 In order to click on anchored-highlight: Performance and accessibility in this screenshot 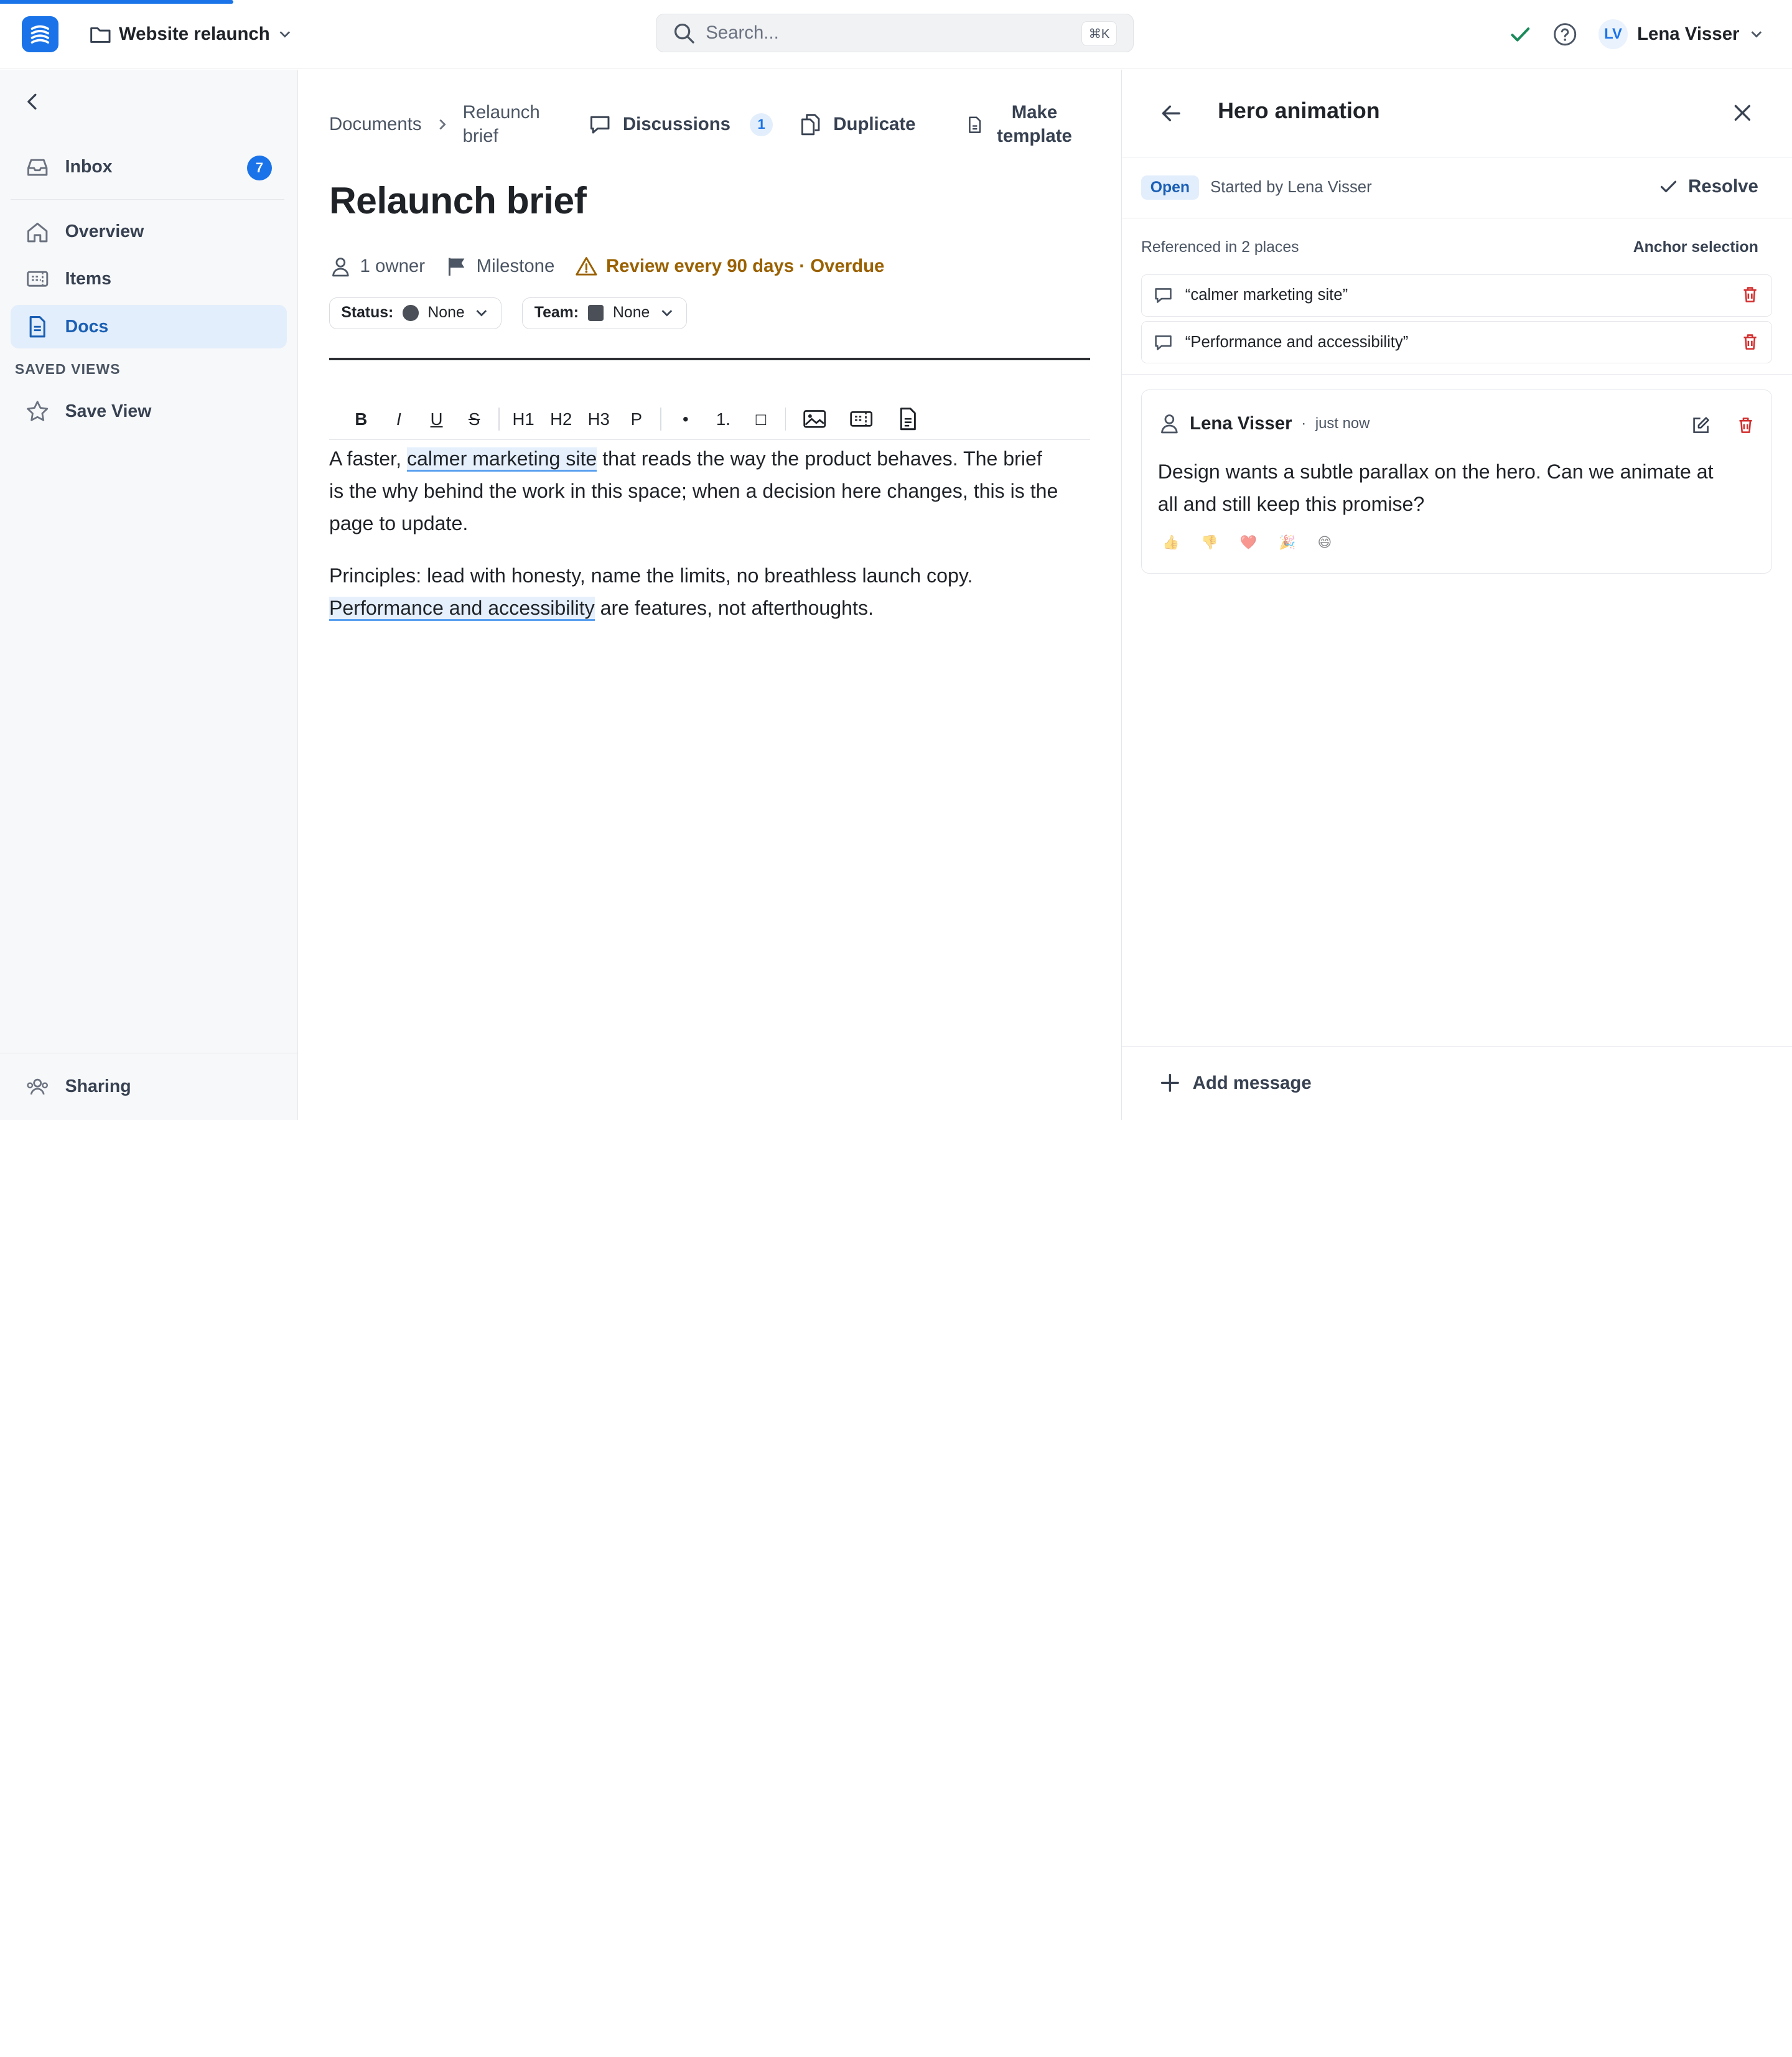, I will do `click(462, 609)`.